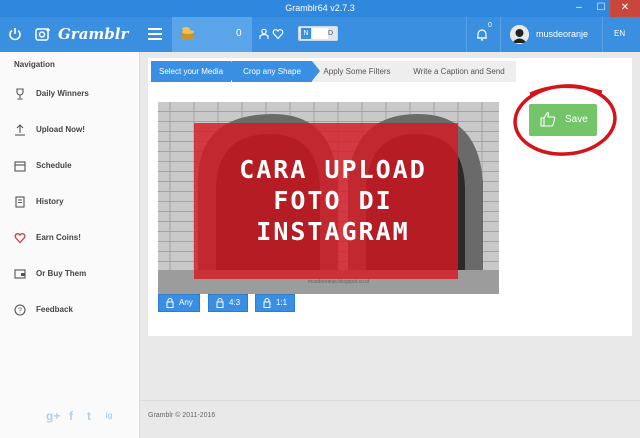 This screenshot has width=640, height=438. What do you see at coordinates (34, 64) in the screenshot?
I see `nav-title: Navigation` at bounding box center [34, 64].